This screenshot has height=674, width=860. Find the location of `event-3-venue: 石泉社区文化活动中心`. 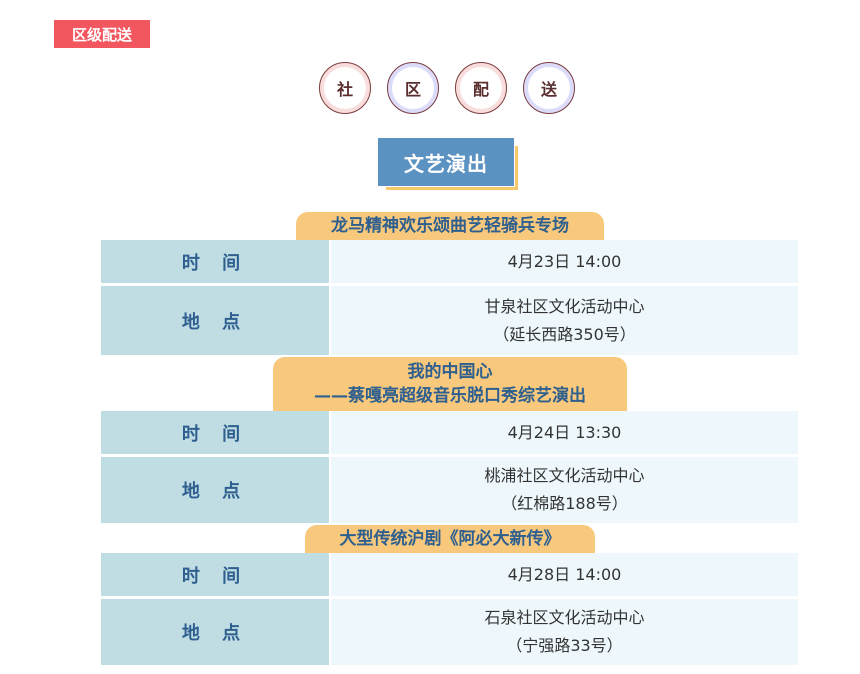

event-3-venue: 石泉社区文化活动中心 is located at coordinates (564, 617).